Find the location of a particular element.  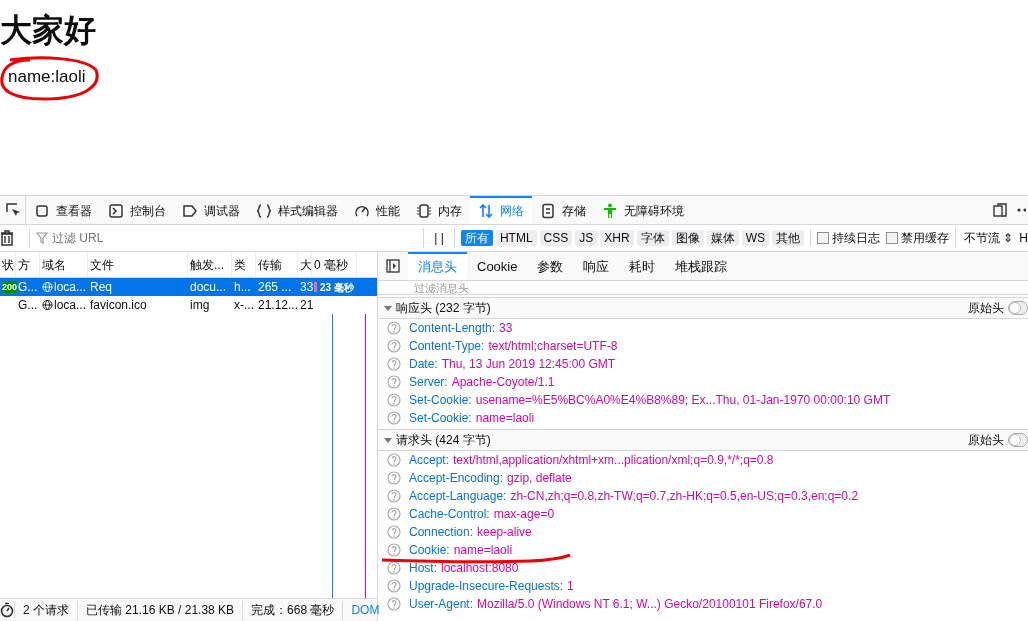

url-filter-field: 过滤 URL is located at coordinates (180, 238).